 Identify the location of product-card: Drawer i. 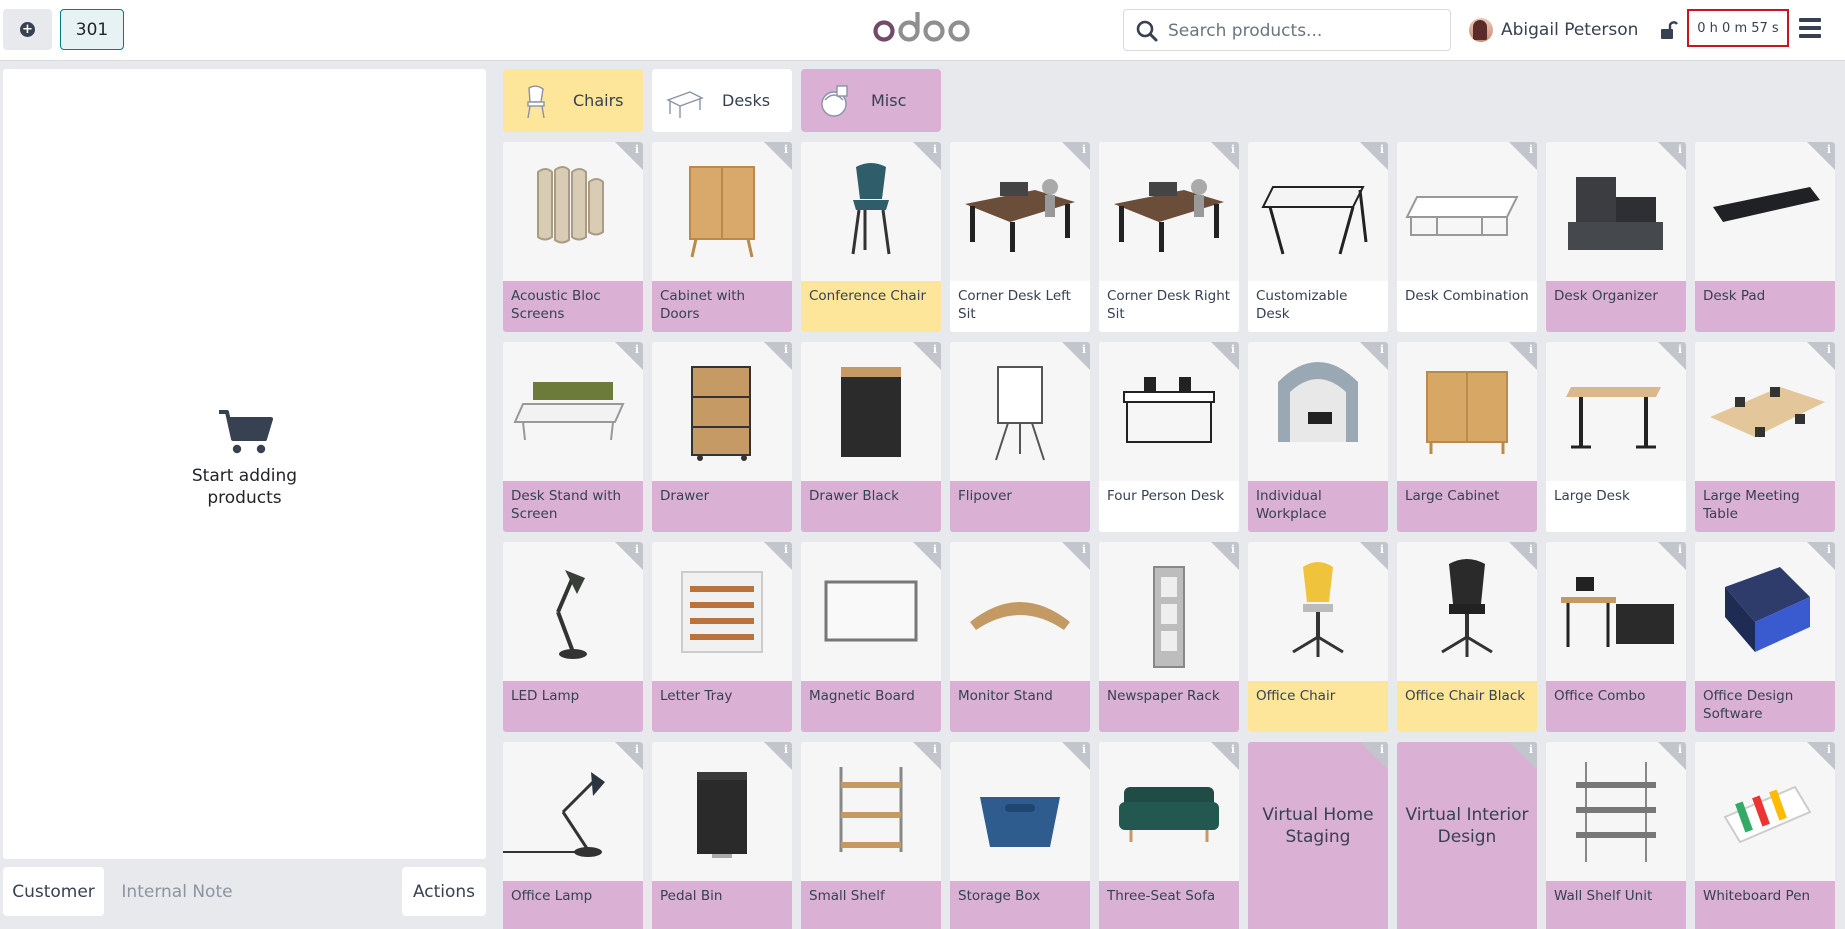
(722, 437).